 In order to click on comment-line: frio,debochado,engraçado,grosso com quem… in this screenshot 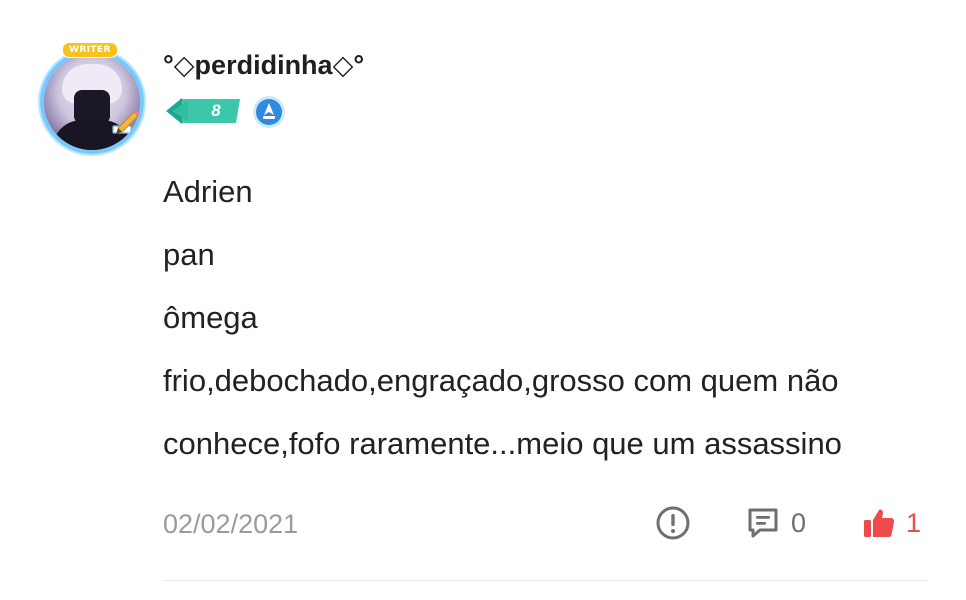, I will do `click(501, 380)`.